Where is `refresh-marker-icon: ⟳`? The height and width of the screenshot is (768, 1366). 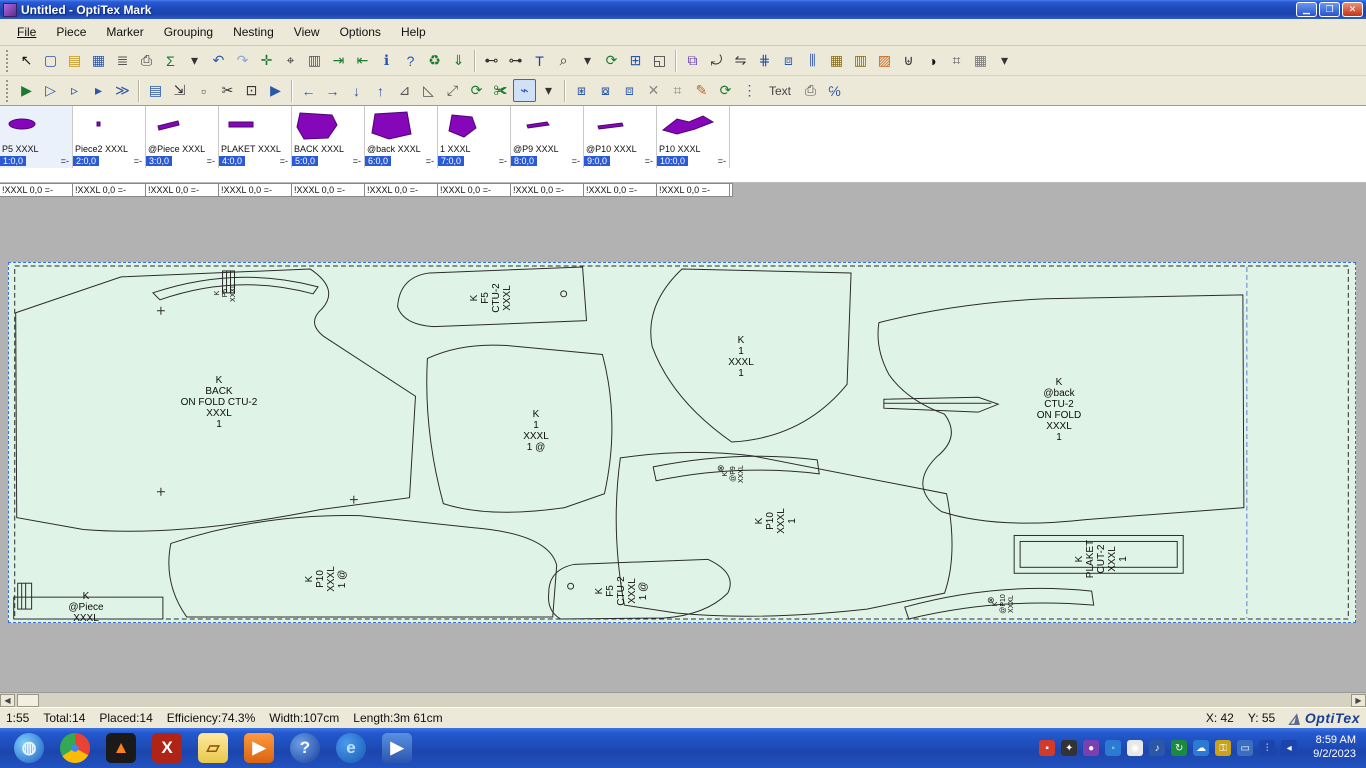
refresh-marker-icon: ⟳ is located at coordinates (725, 90).